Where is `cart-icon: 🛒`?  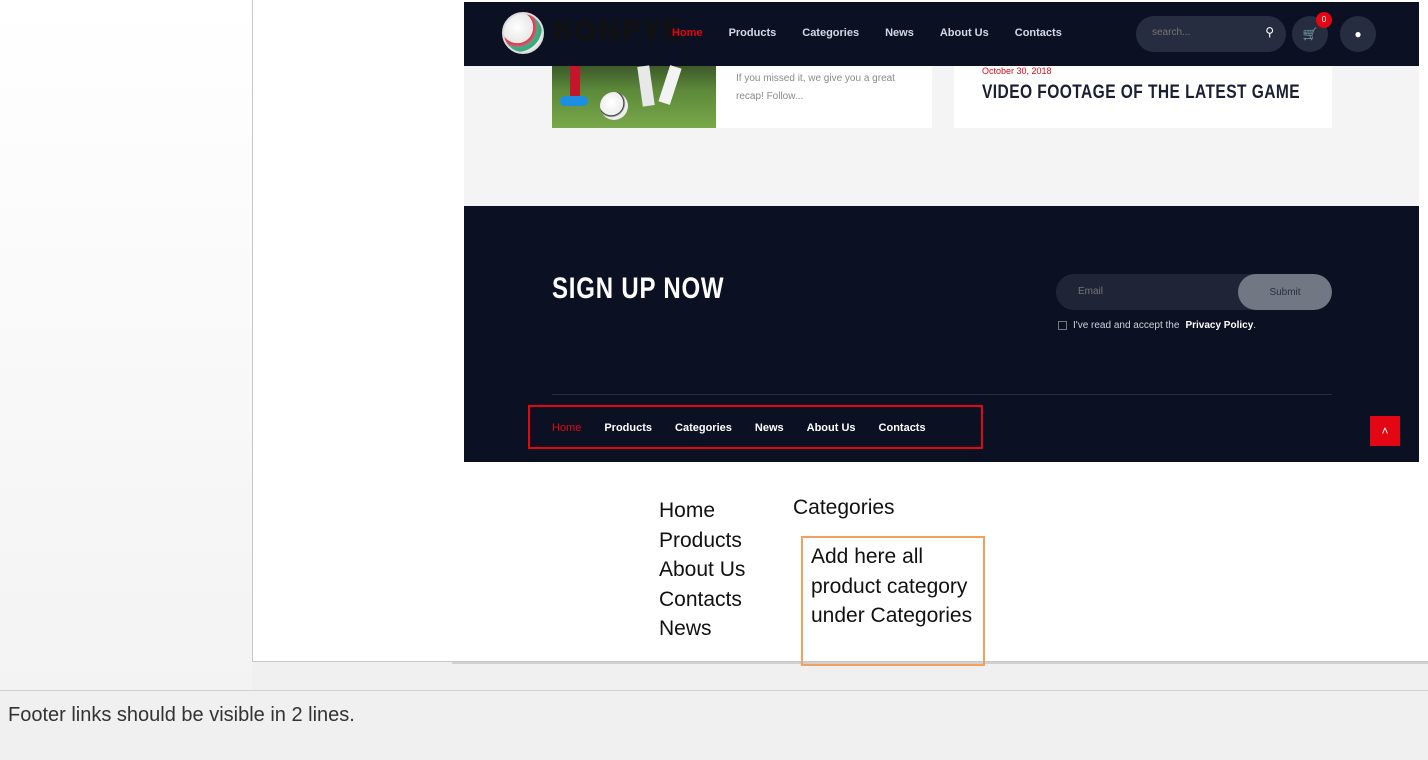 cart-icon: 🛒 is located at coordinates (1310, 34).